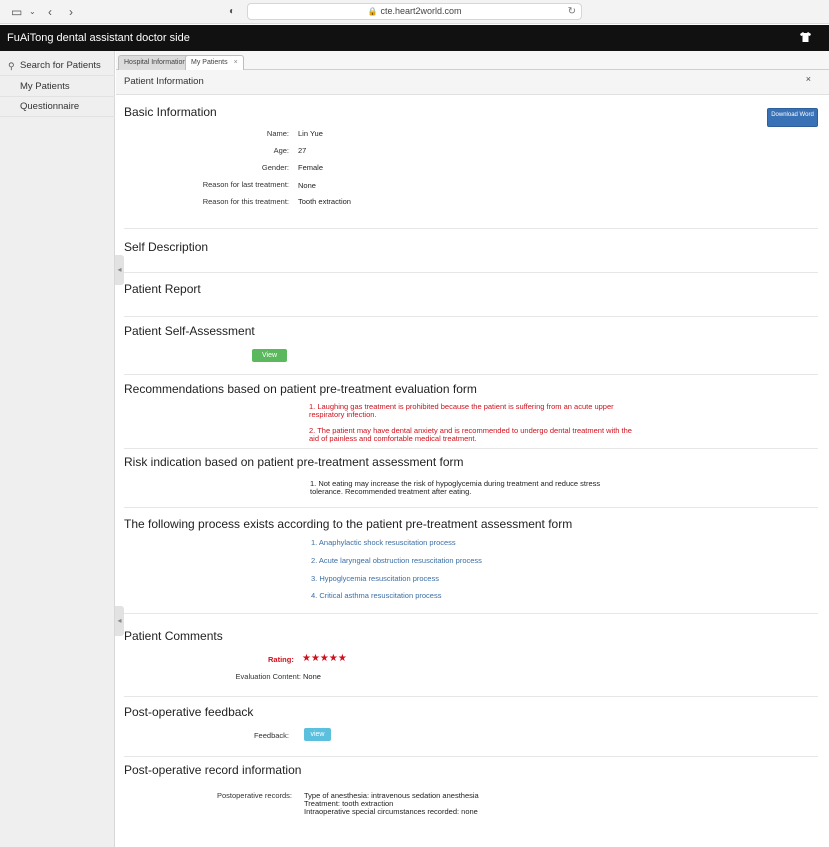 The image size is (829, 847). I want to click on panel-header: Patient Information ×, so click(472, 82).